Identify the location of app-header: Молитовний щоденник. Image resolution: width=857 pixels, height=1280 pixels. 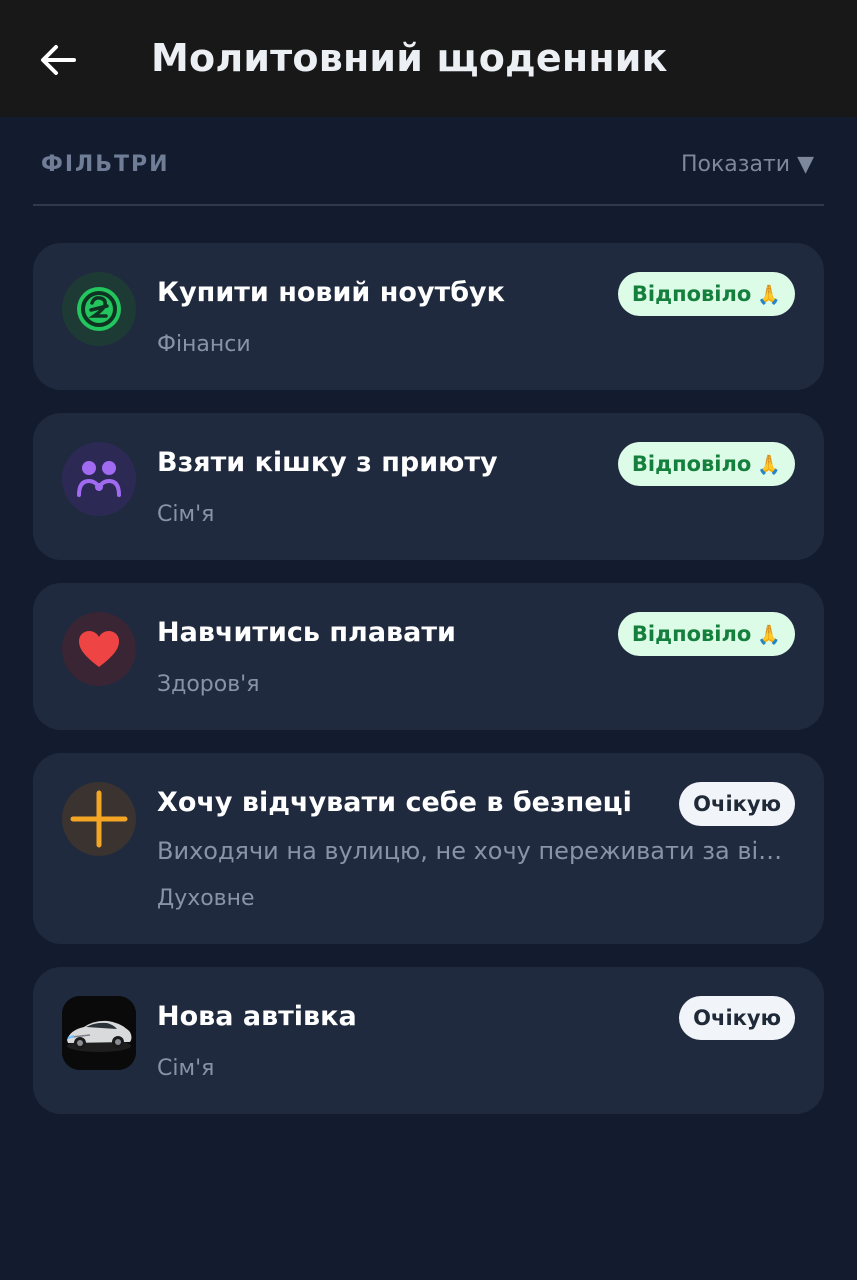
(428, 58).